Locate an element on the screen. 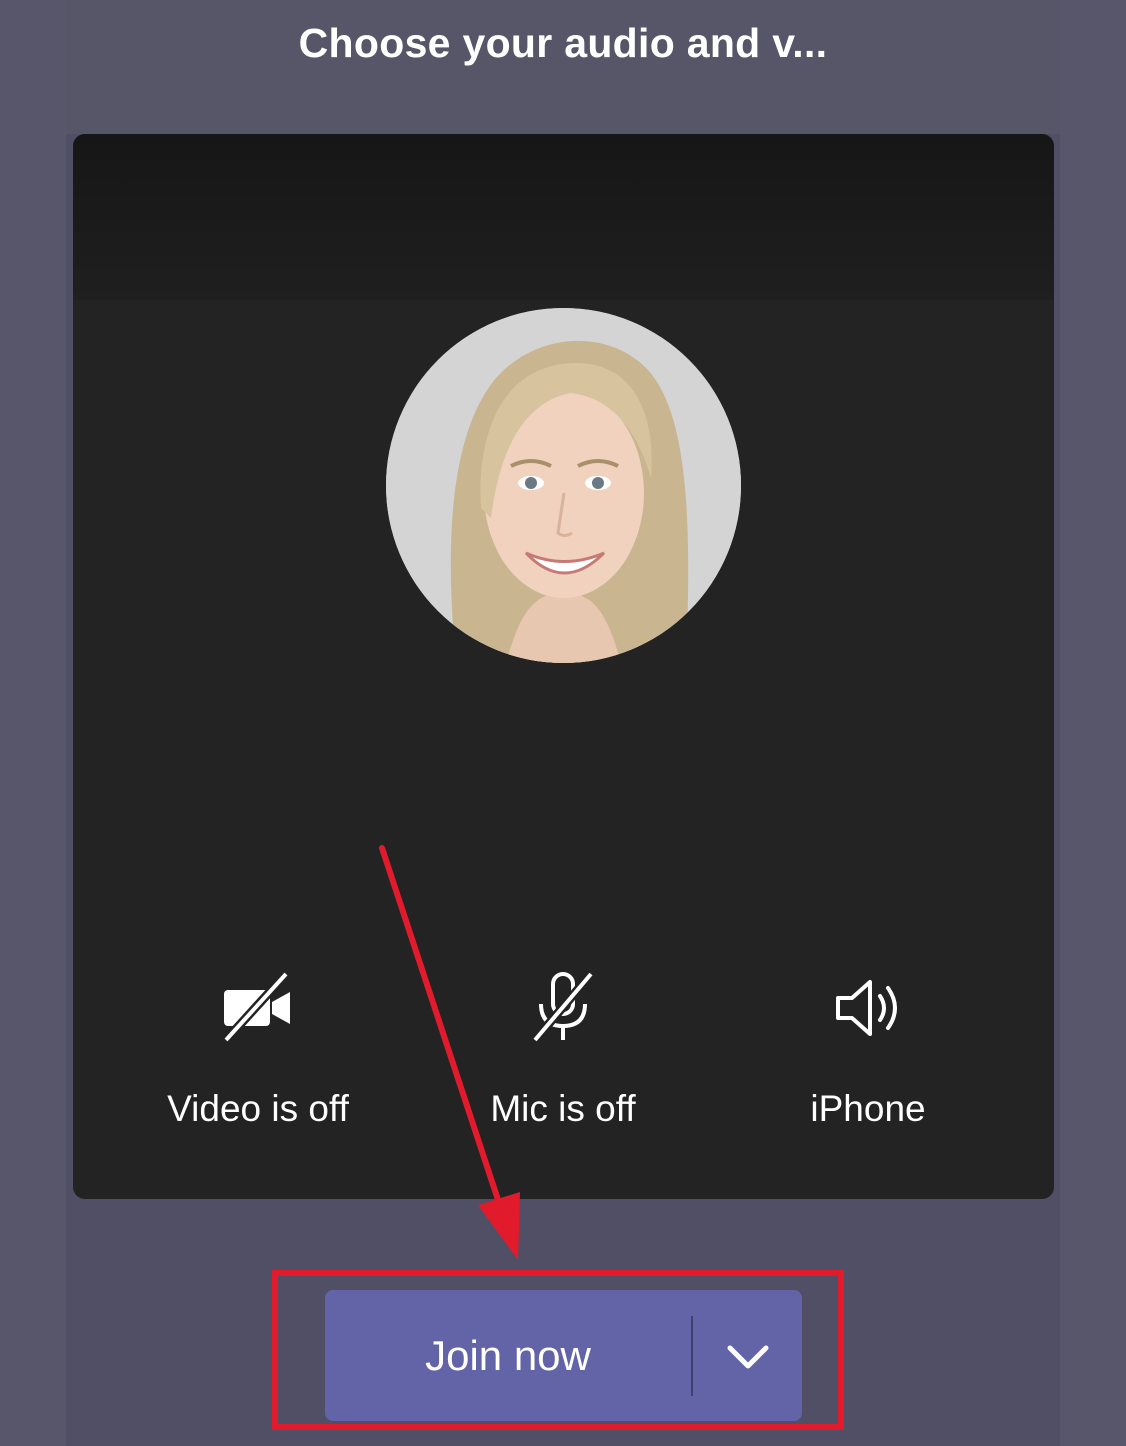 Image resolution: width=1126 pixels, height=1446 pixels. annotation-highlight-box is located at coordinates (558, 1350).